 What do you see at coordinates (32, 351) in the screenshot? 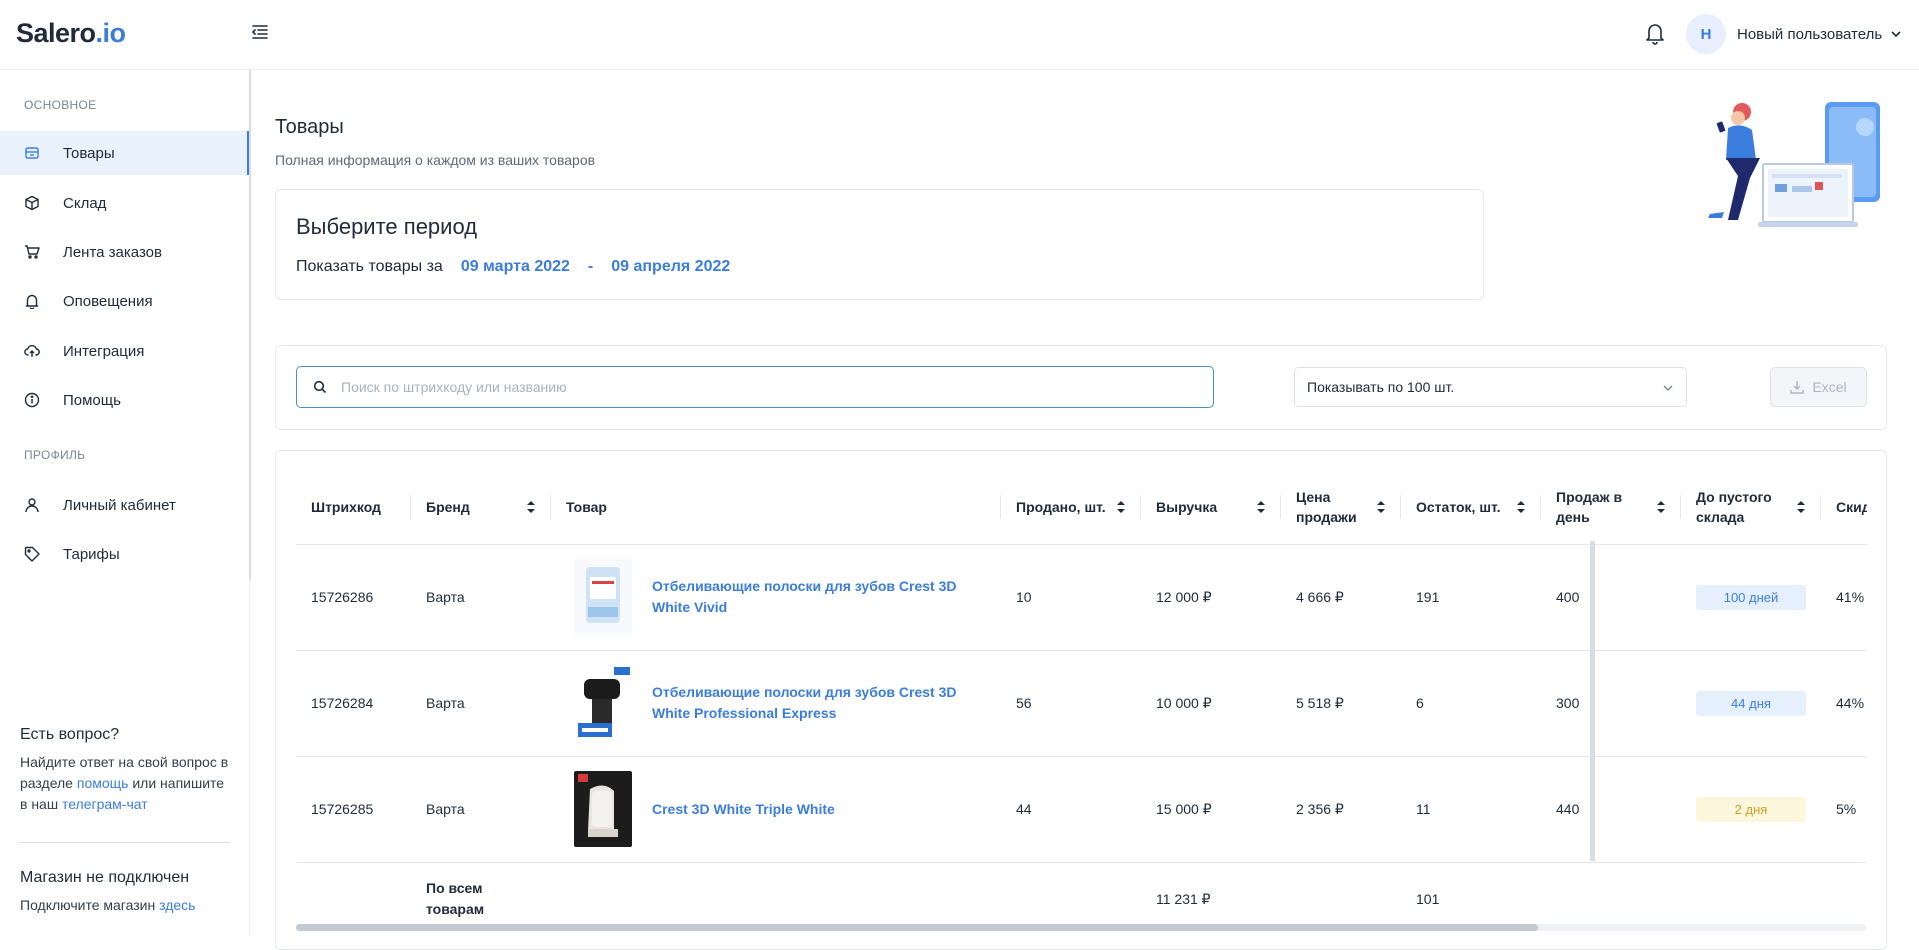
I see `cloud-upload-icon` at bounding box center [32, 351].